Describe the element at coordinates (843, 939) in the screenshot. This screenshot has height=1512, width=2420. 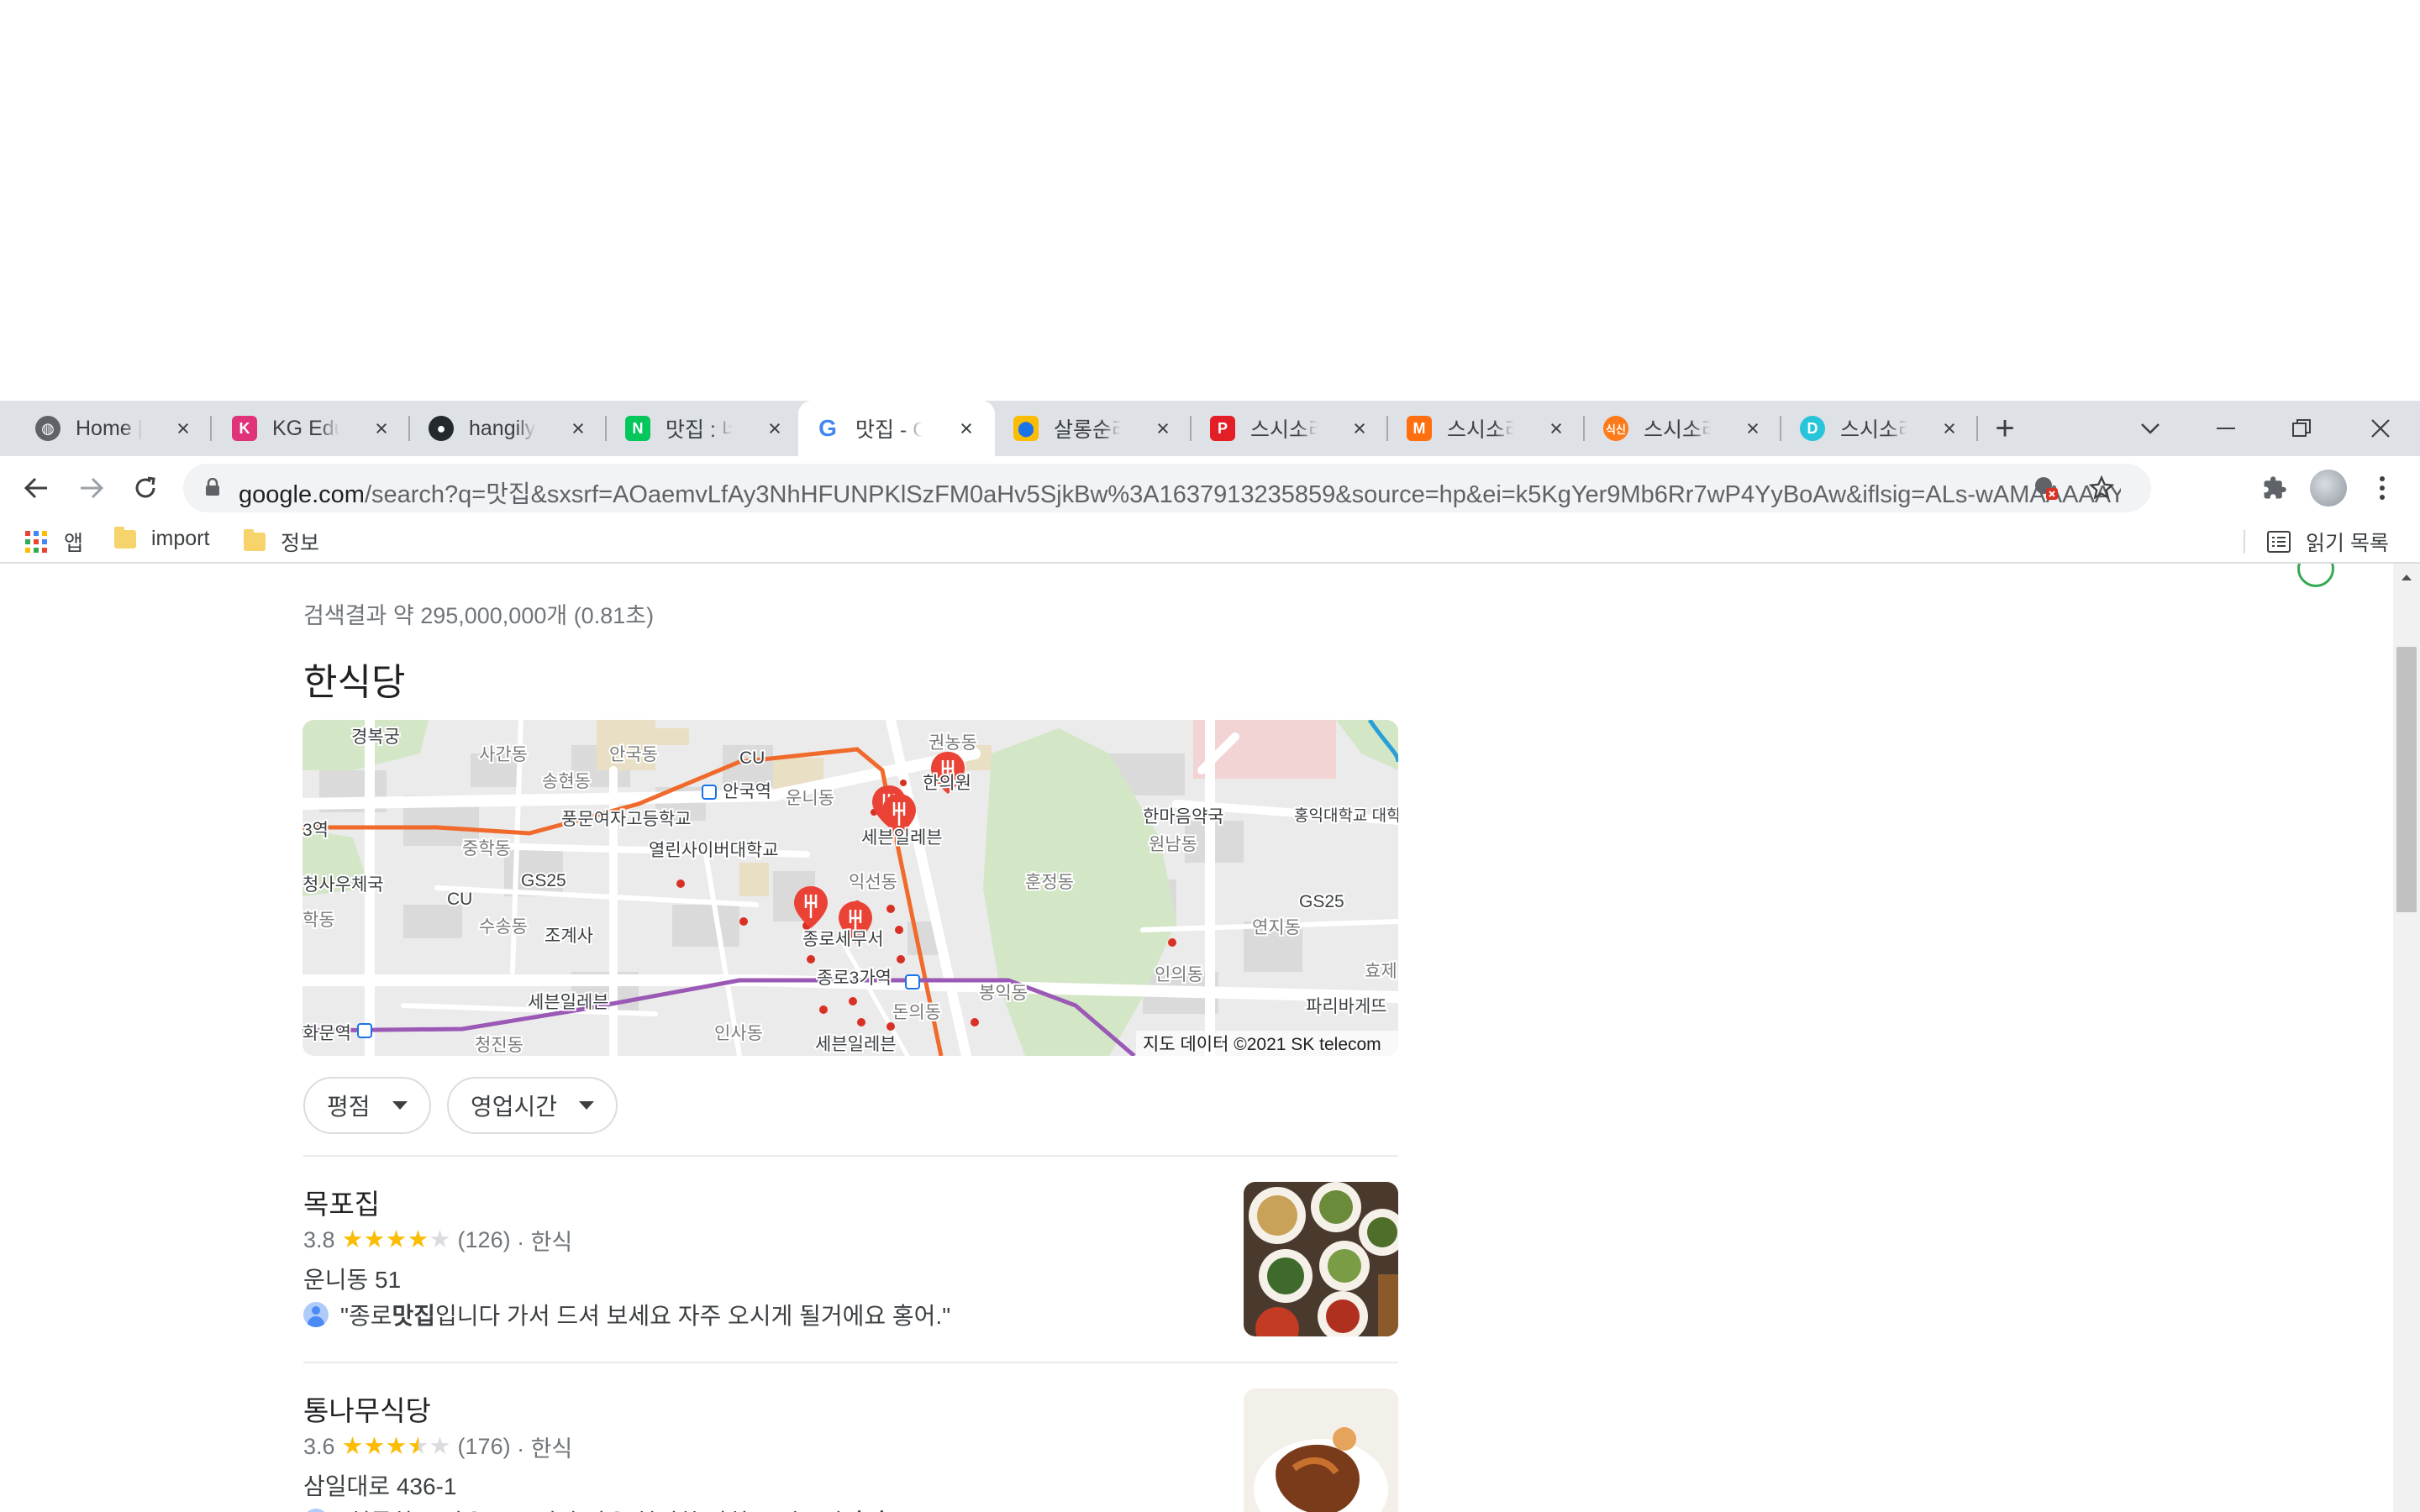
I see `map-label: 종로세무서` at that location.